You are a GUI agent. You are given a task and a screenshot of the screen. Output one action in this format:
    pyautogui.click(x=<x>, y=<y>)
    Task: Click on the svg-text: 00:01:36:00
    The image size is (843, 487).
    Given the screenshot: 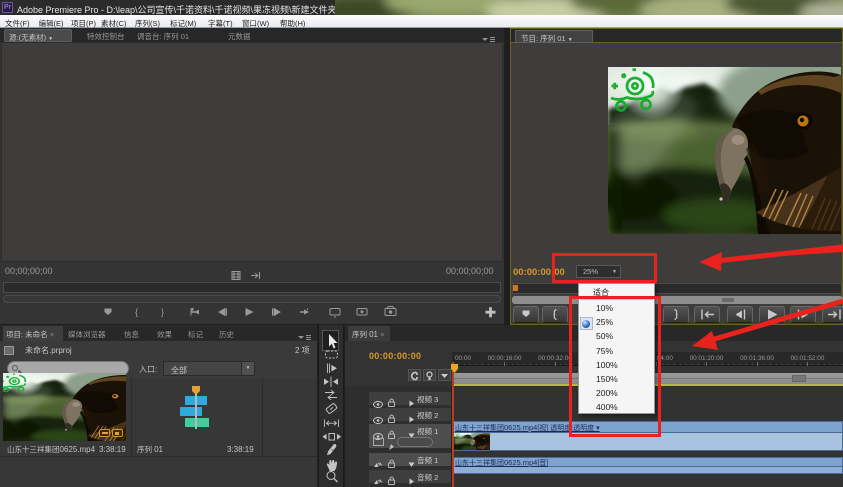 What is the action you would take?
    pyautogui.click(x=757, y=358)
    